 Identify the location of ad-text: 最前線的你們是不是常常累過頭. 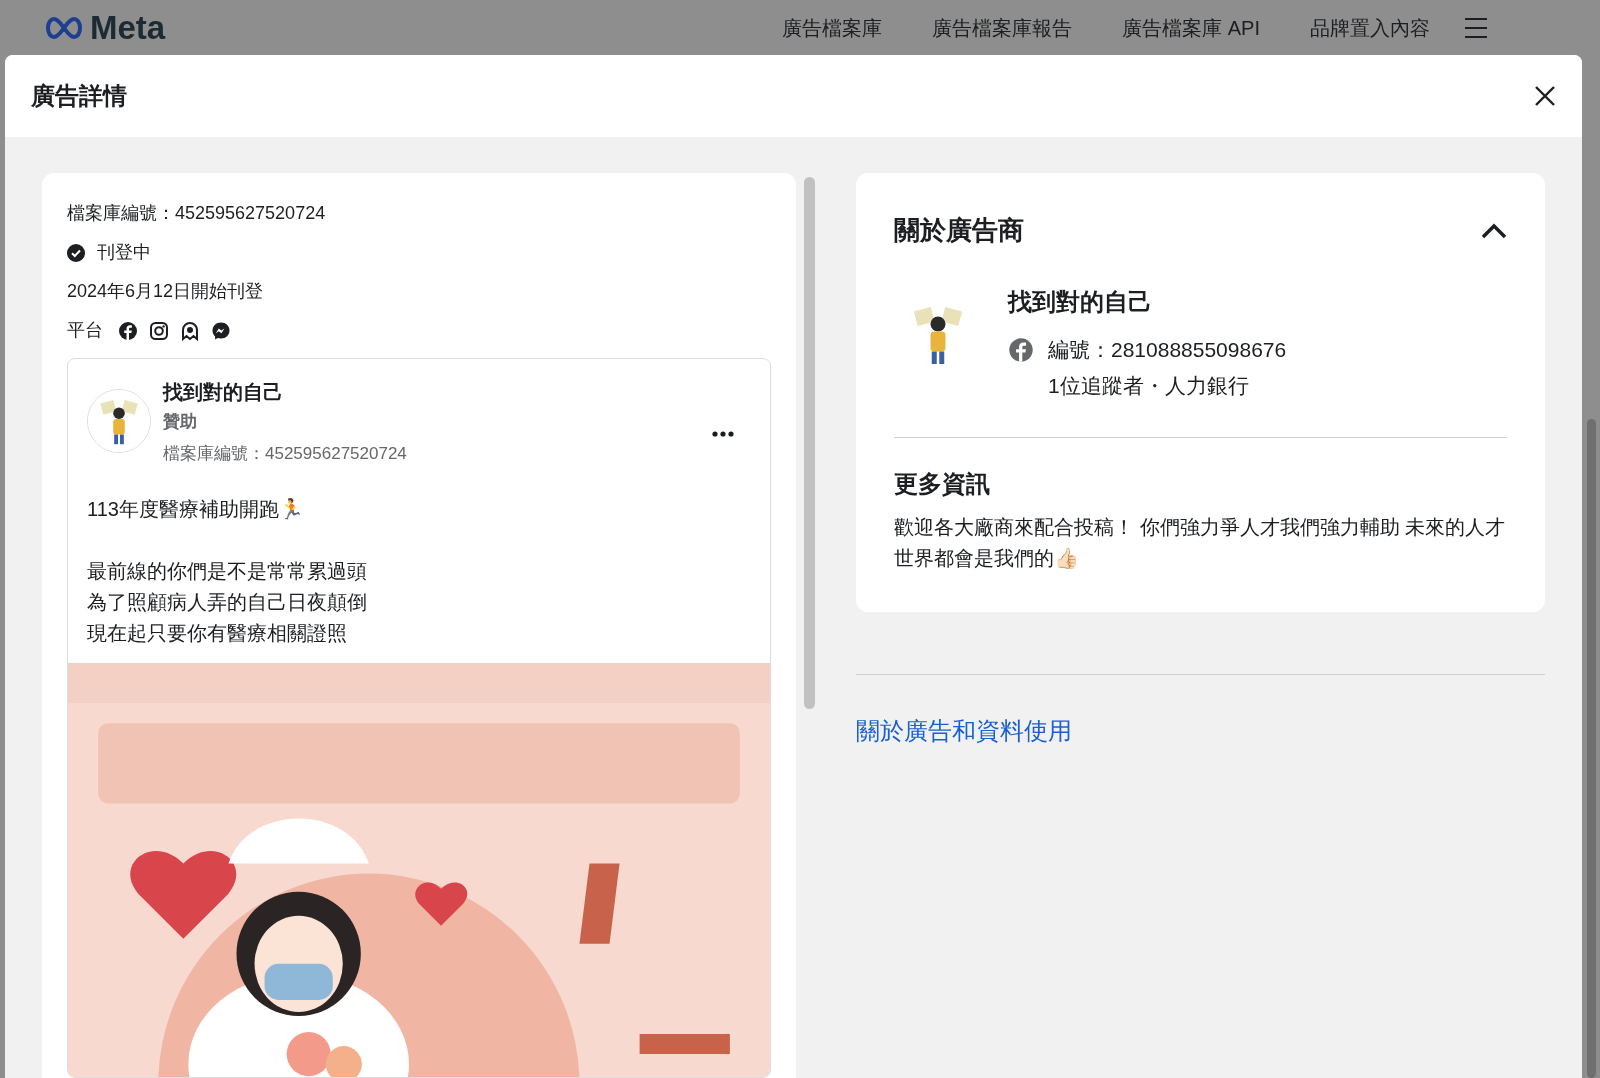
(227, 571).